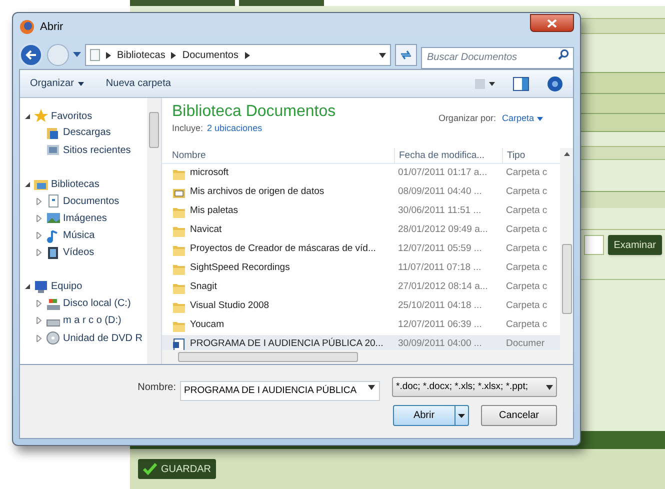 The height and width of the screenshot is (489, 665). What do you see at coordinates (97, 304) in the screenshot?
I see `nav-item: Disco local (C:)` at bounding box center [97, 304].